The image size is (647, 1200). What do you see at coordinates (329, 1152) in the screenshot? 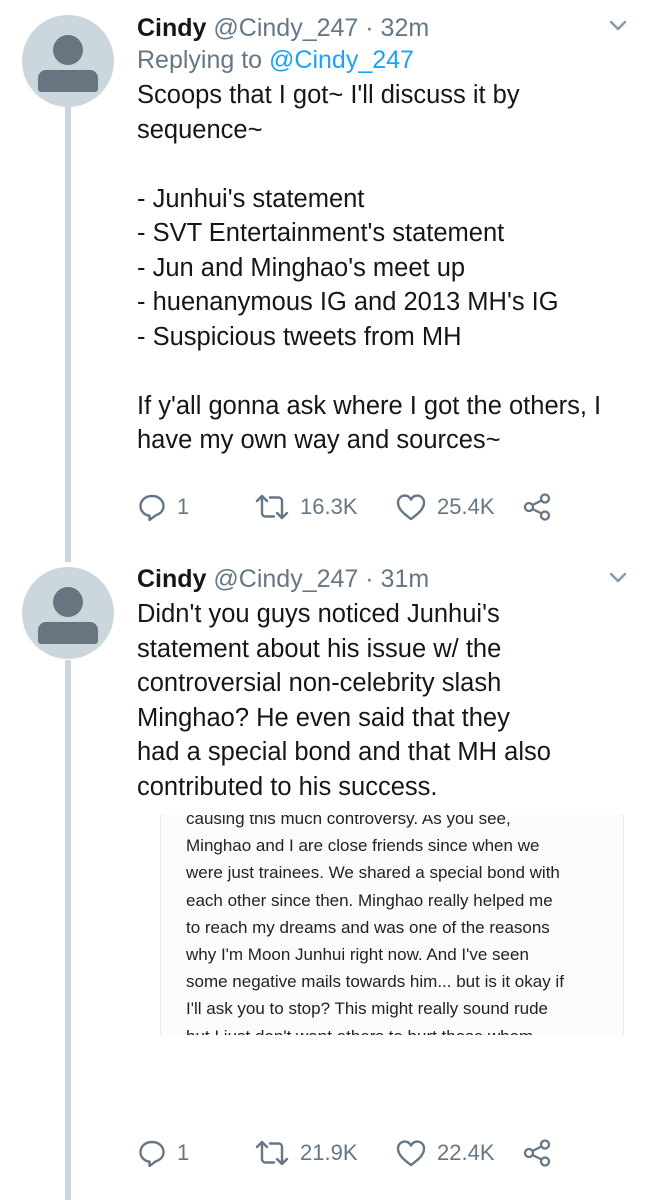
I see `retweet-count: 21.9K` at bounding box center [329, 1152].